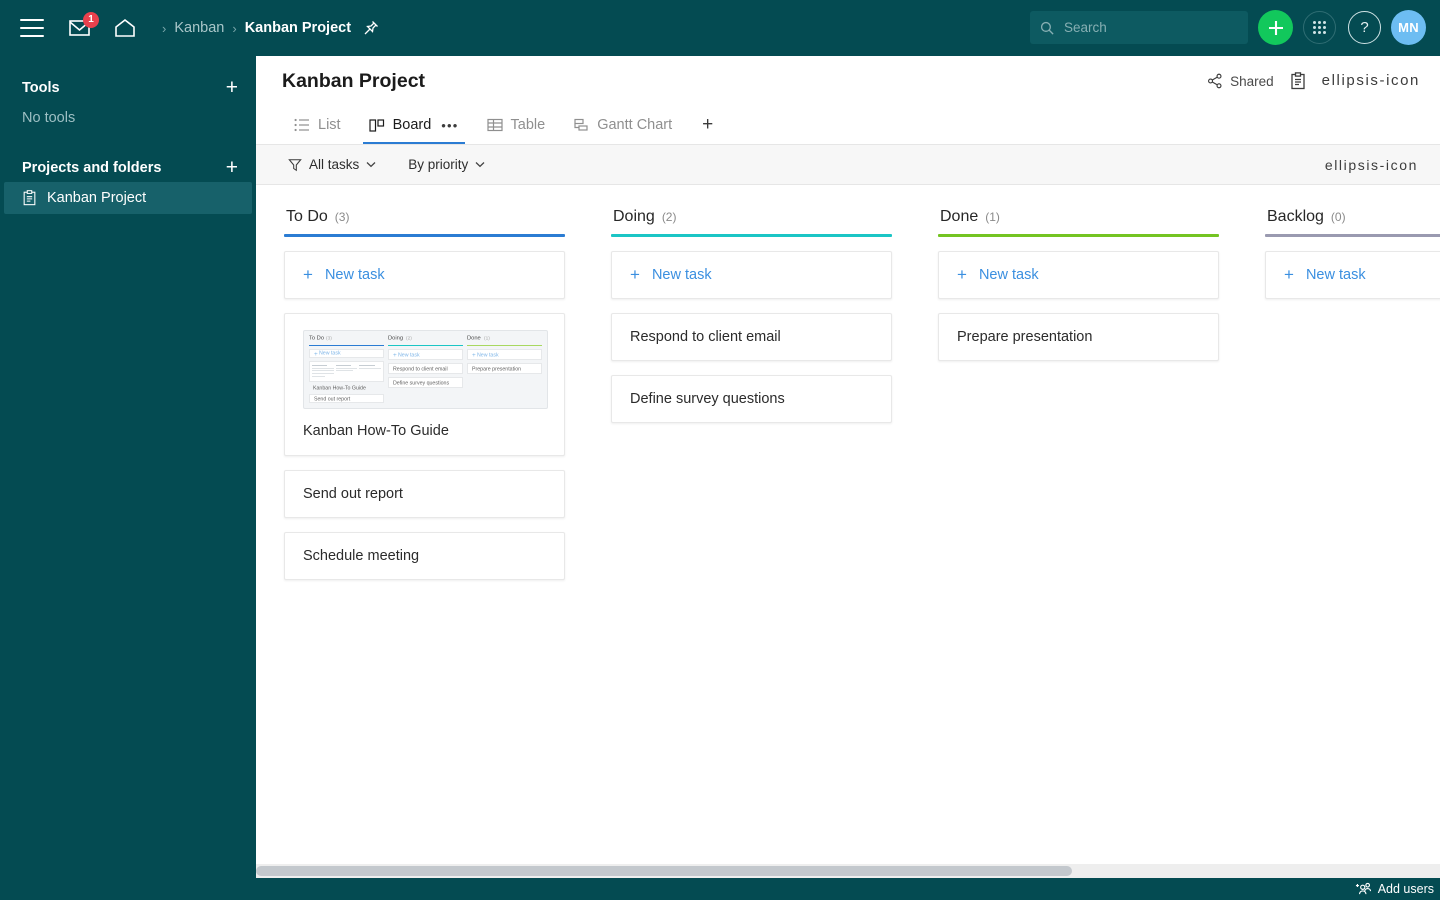  I want to click on thumb-column-header: To Do (3), so click(346, 338).